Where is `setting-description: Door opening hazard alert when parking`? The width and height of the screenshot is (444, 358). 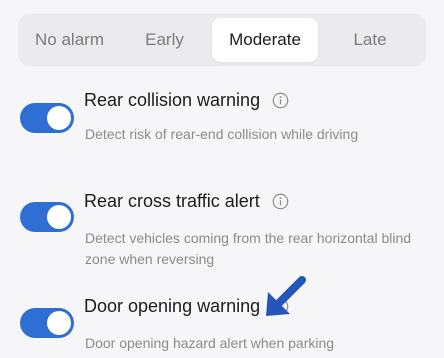
setting-description: Door opening hazard alert when parking is located at coordinates (210, 343).